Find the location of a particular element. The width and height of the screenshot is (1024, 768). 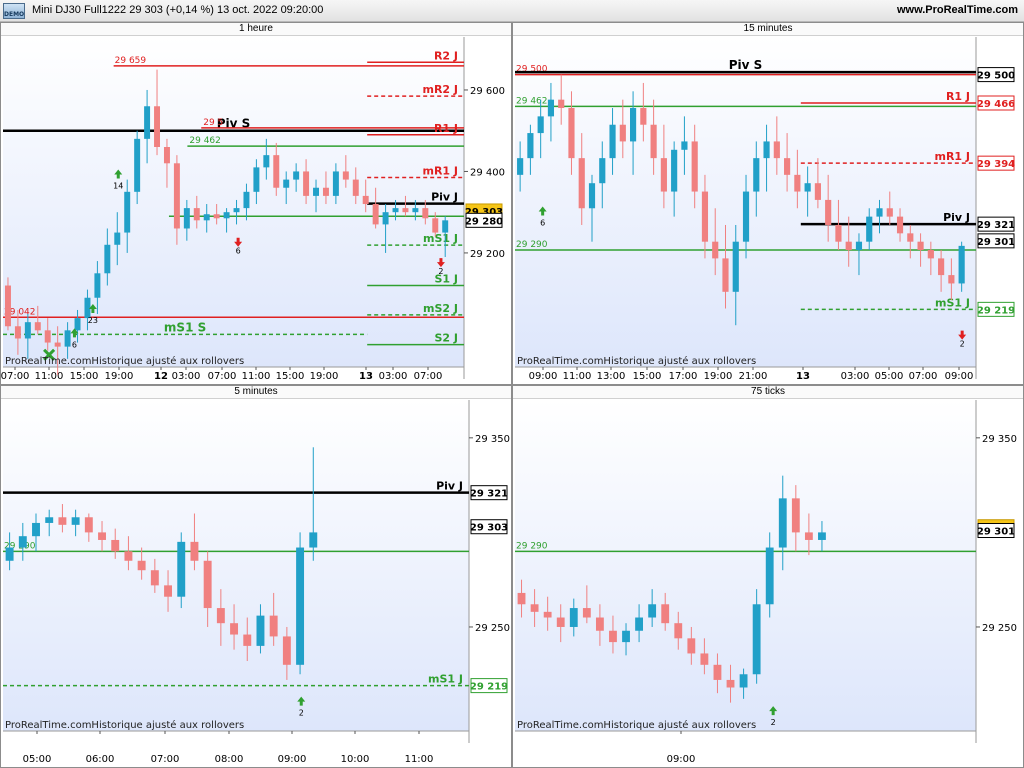

y-tick-label: 29 200 is located at coordinates (487, 254).